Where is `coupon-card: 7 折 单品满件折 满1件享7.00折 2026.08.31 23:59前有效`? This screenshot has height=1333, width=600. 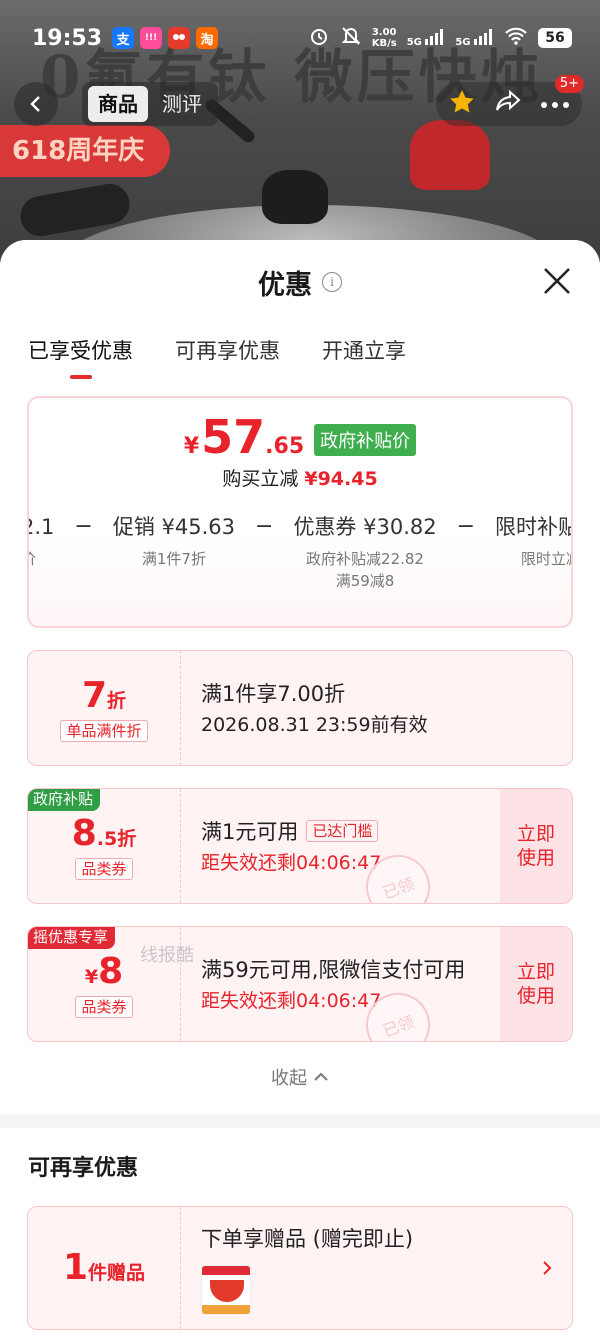
coupon-card: 7 折 单品满件折 满1件享7.00折 2026.08.31 23:59前有效 is located at coordinates (300, 708).